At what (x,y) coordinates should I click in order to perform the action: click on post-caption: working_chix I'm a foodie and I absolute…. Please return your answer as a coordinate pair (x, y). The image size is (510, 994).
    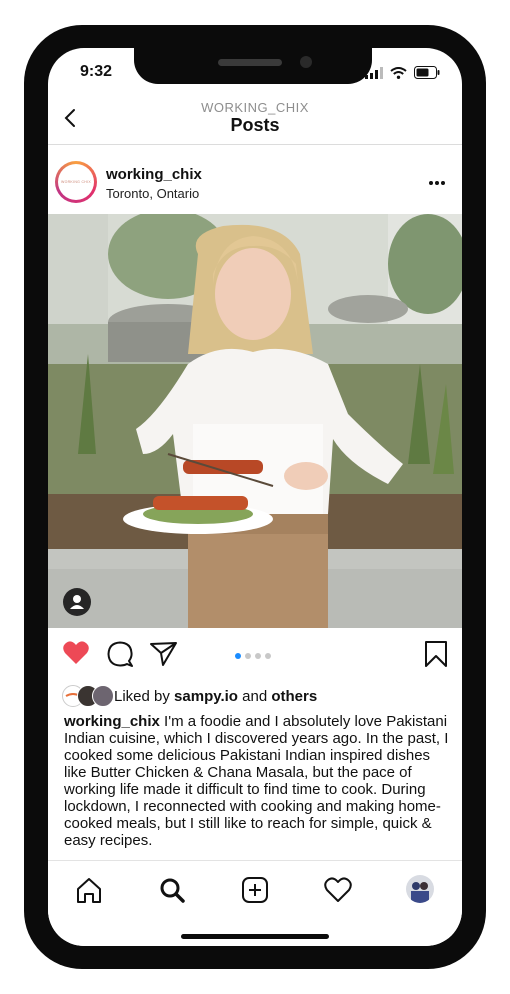
    Looking at the image, I should click on (257, 781).